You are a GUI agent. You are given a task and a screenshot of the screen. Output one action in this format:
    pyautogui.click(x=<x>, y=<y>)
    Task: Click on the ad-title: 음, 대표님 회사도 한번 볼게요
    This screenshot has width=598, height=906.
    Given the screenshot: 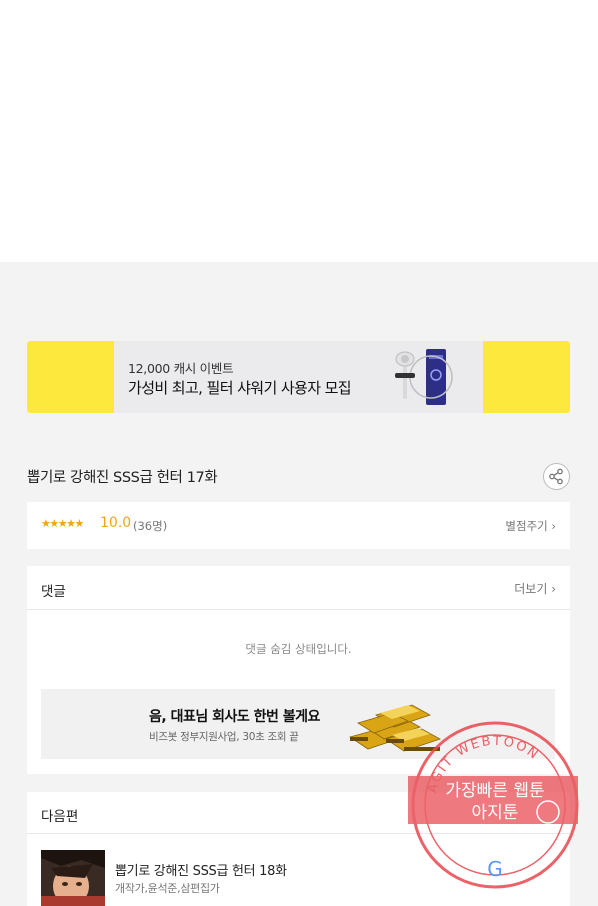 What is the action you would take?
    pyautogui.click(x=234, y=717)
    